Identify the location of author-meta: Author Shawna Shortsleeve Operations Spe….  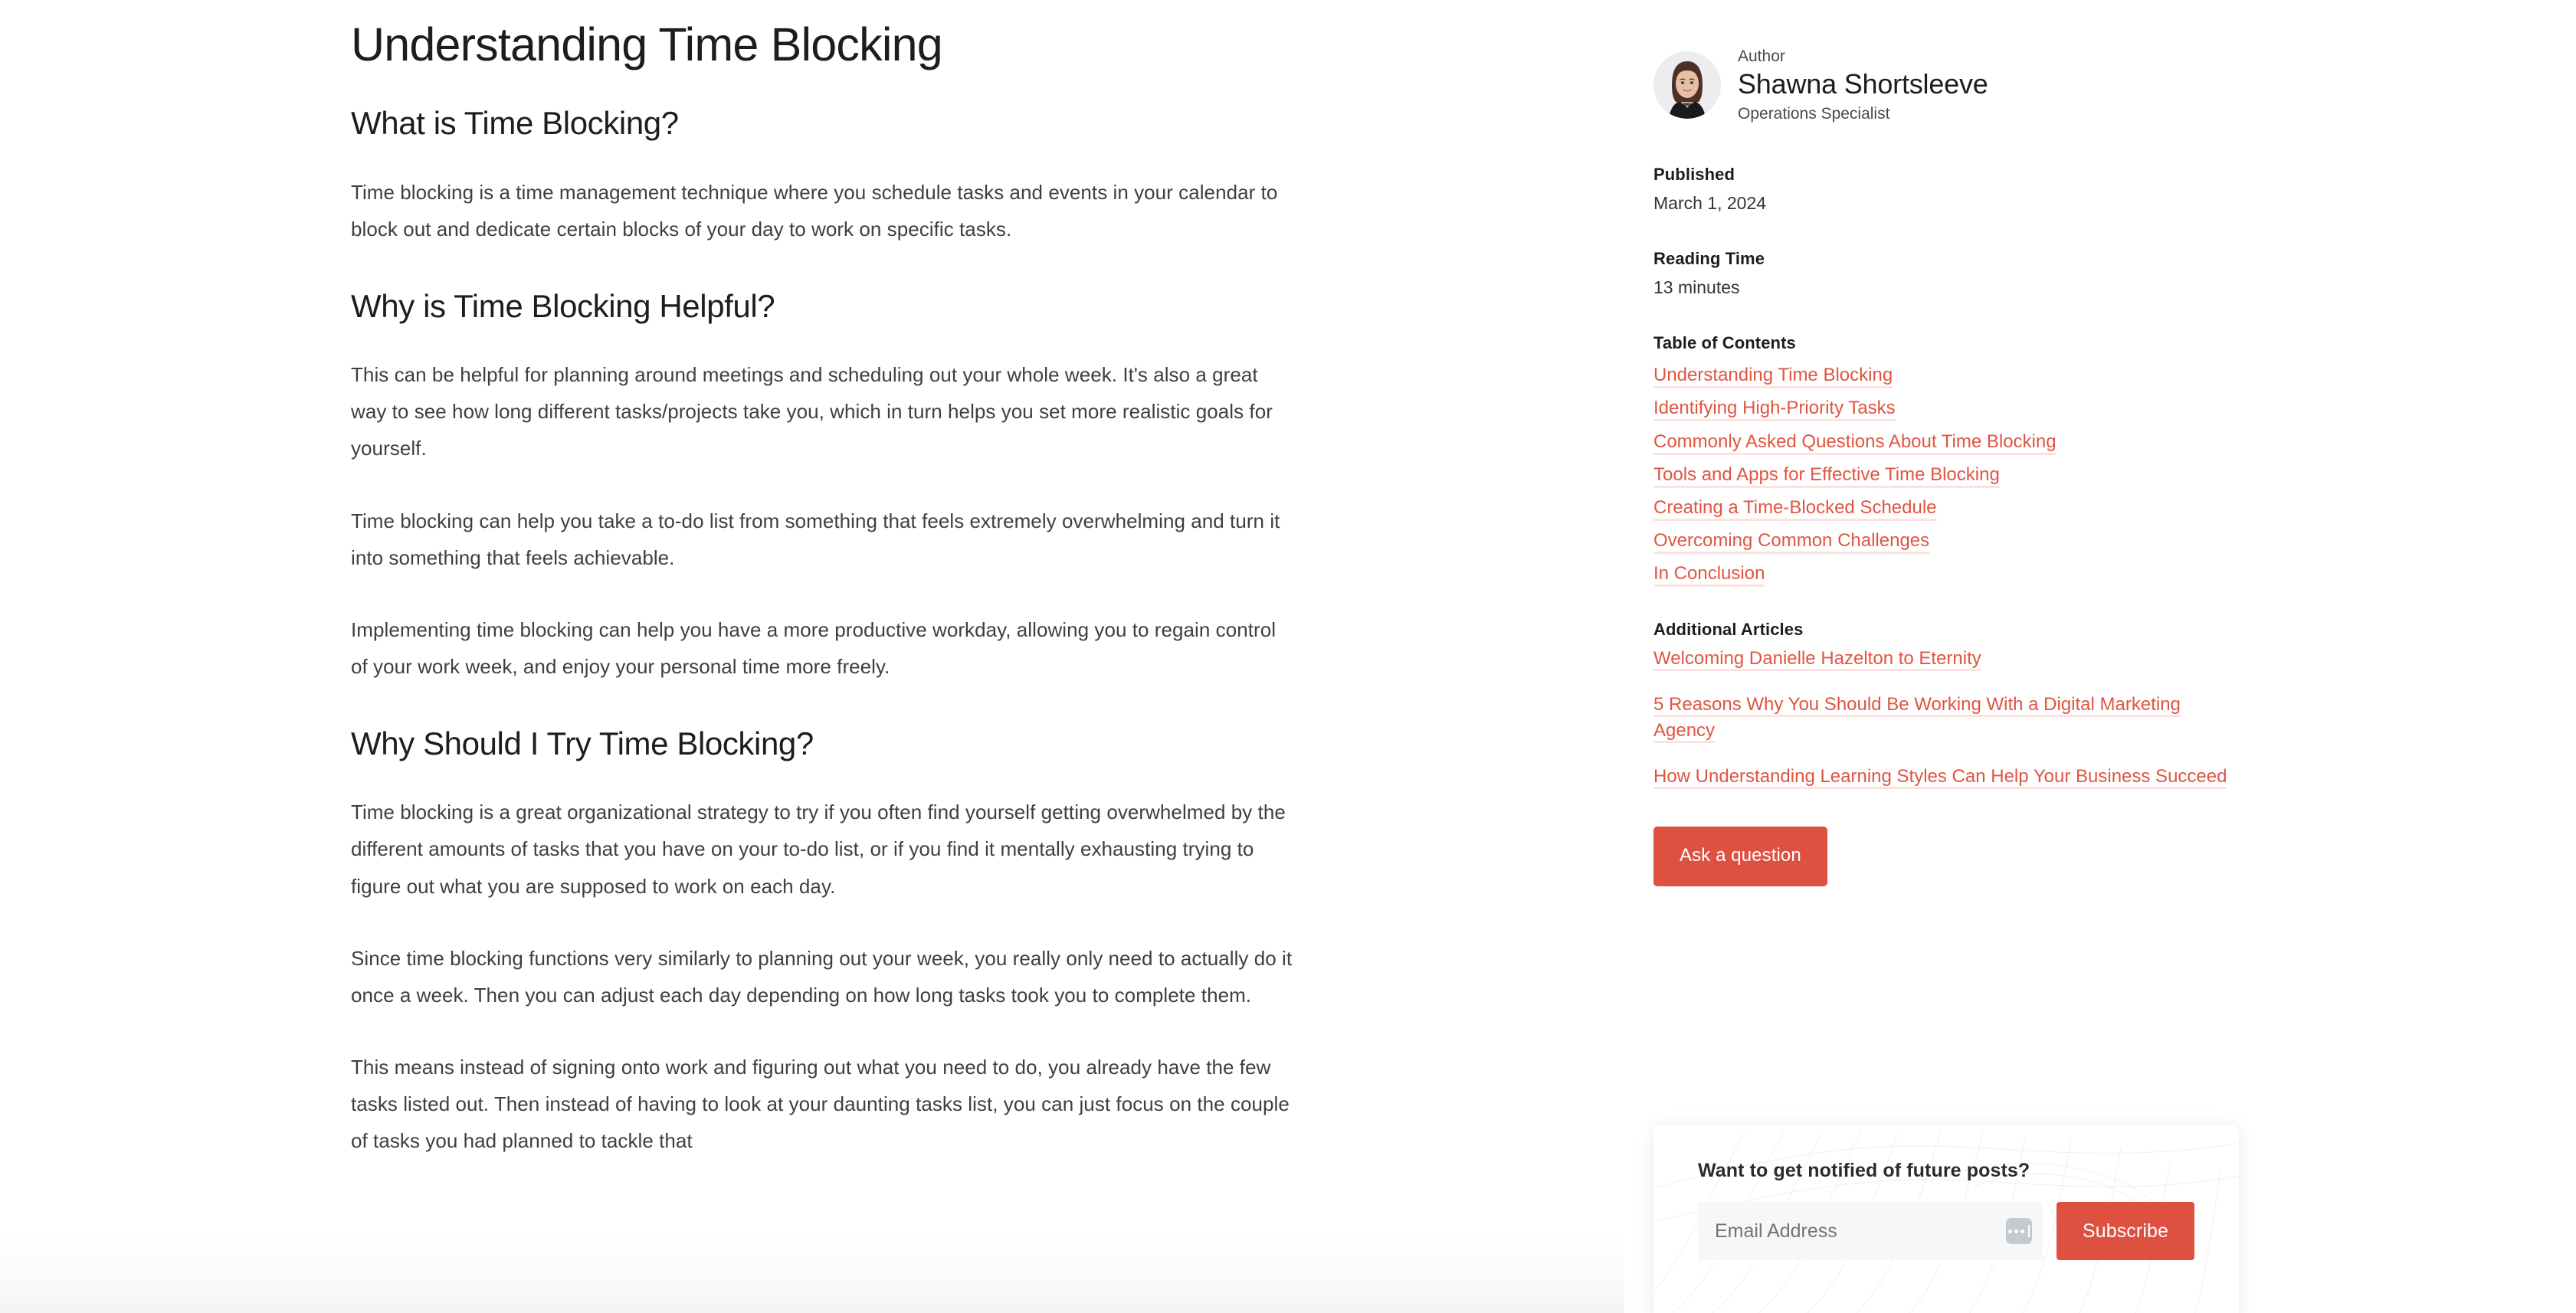
(1863, 85).